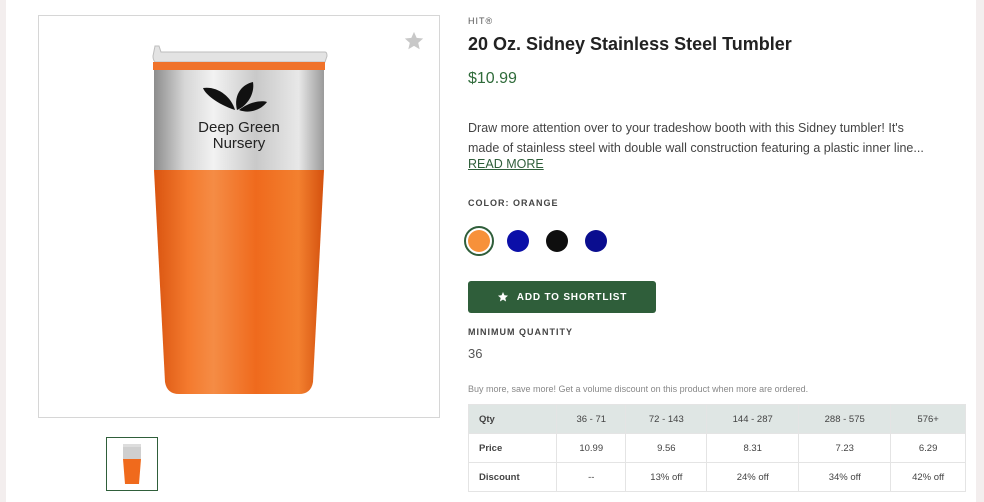 The height and width of the screenshot is (502, 984). Describe the element at coordinates (535, 241) in the screenshot. I see `color-swatches` at that location.